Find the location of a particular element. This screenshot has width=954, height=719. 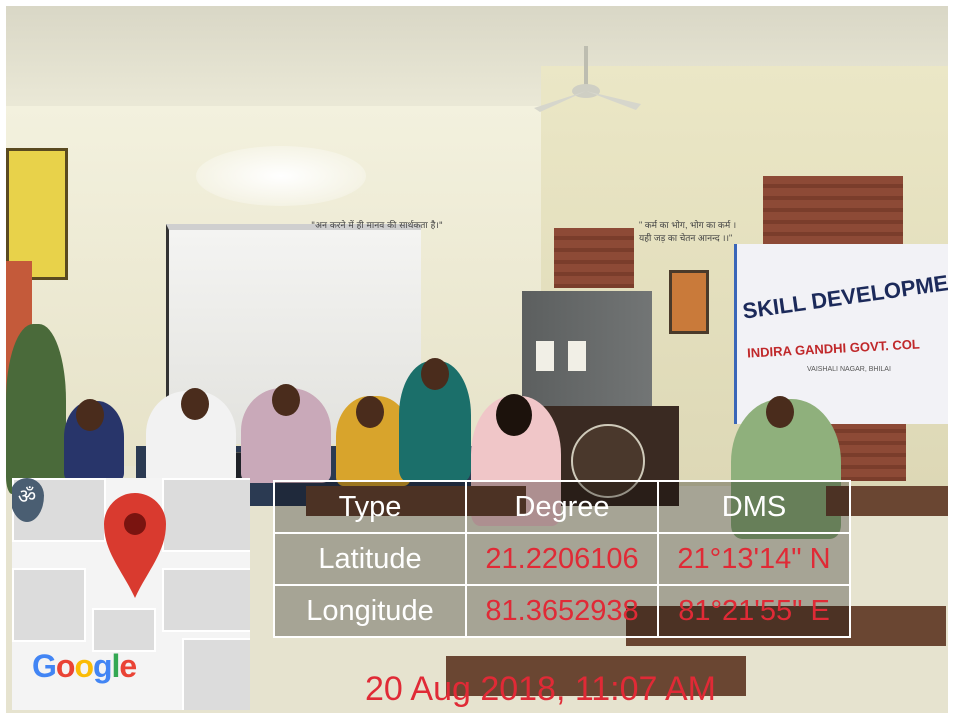

row-type: Latitude is located at coordinates (370, 559).